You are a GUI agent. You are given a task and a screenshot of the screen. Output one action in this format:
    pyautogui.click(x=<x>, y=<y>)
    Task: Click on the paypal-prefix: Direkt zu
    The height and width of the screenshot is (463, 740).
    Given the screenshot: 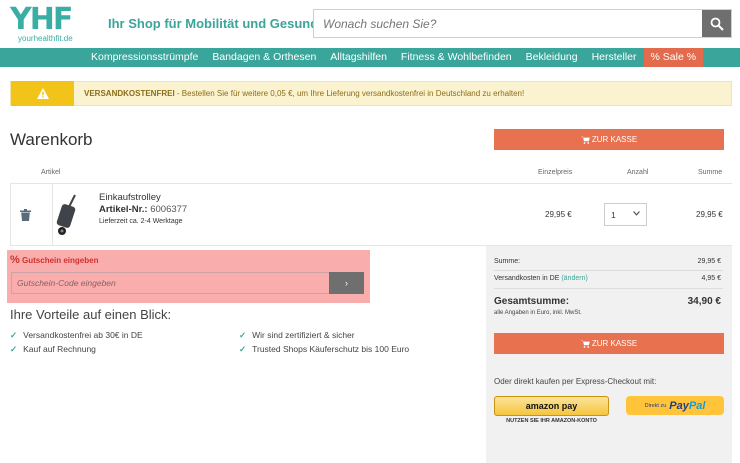 What is the action you would take?
    pyautogui.click(x=655, y=405)
    